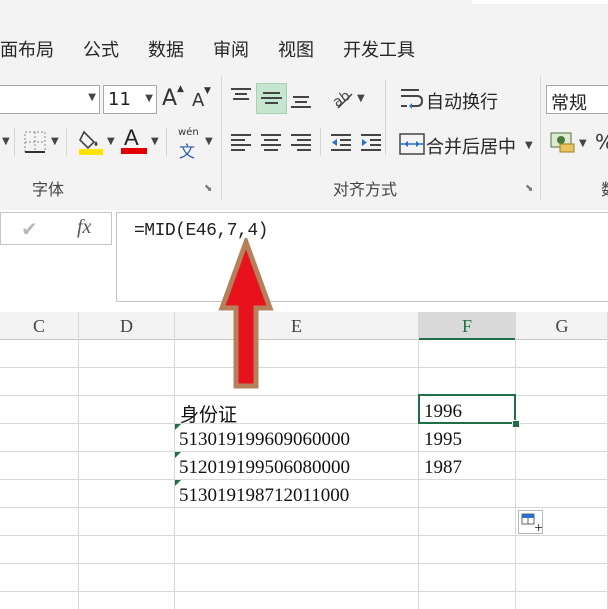  Describe the element at coordinates (207, 91) in the screenshot. I see `caret-down-icon: ▼` at that location.